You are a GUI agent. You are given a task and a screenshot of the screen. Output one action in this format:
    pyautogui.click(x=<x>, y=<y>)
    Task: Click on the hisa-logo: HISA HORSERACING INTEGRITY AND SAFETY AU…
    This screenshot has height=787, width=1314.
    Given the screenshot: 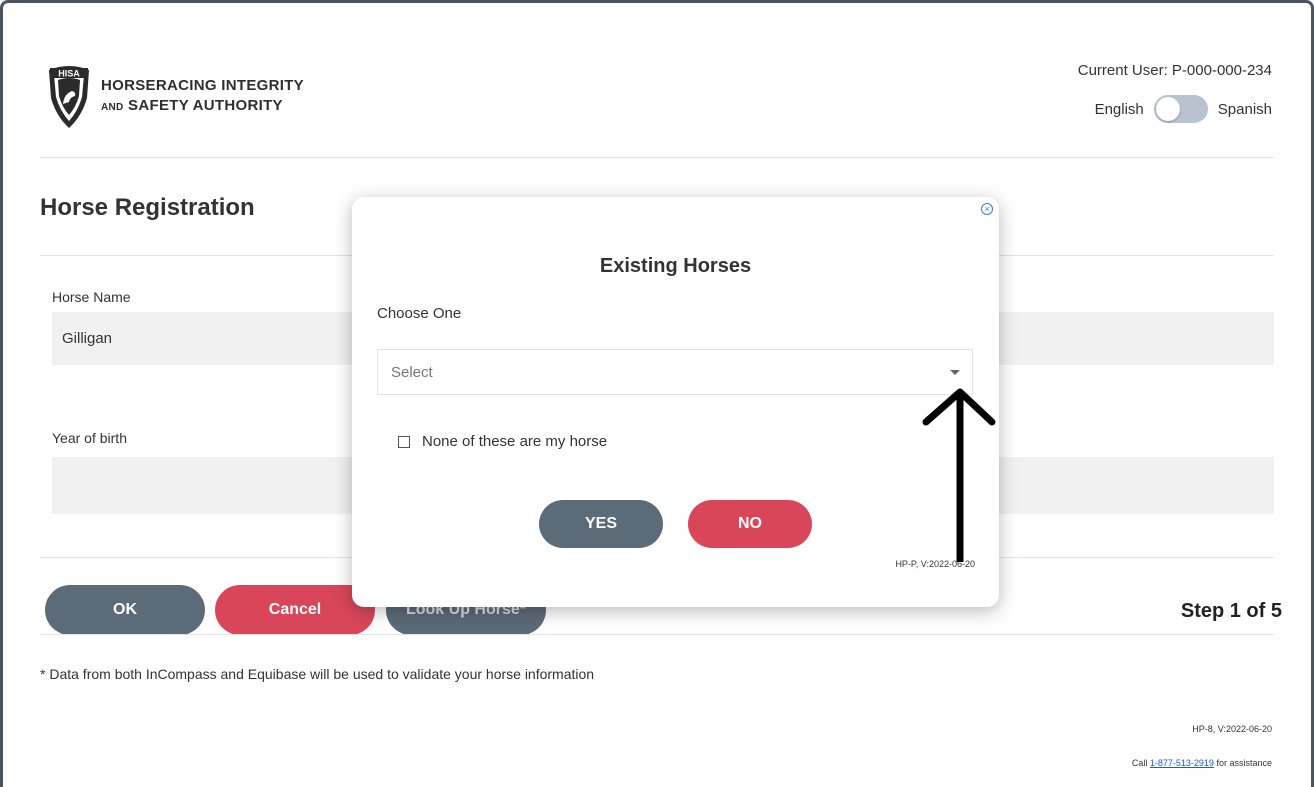 What is the action you would take?
    pyautogui.click(x=175, y=97)
    